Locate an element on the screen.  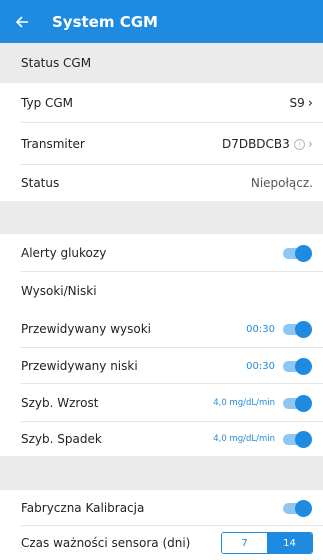
predicted-high-label: Przewidywany wysoki is located at coordinates (86, 329).